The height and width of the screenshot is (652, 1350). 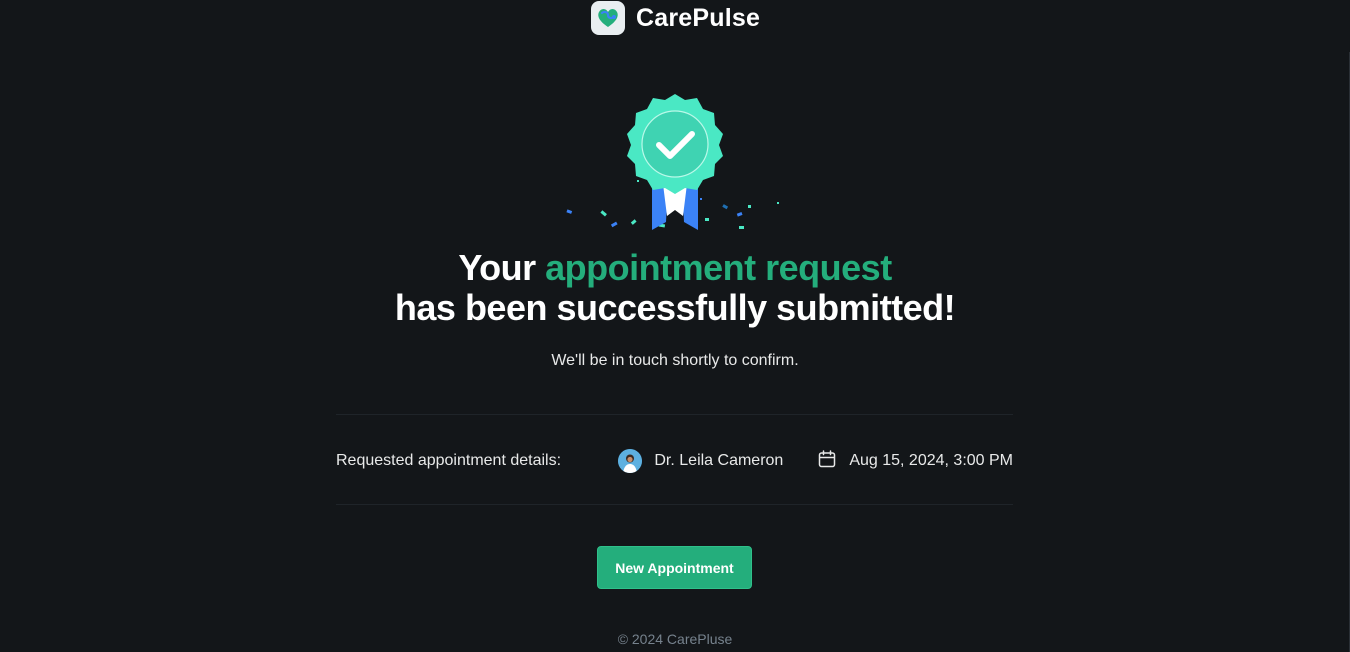 What do you see at coordinates (698, 17) in the screenshot?
I see `brand-name: CarePulse` at bounding box center [698, 17].